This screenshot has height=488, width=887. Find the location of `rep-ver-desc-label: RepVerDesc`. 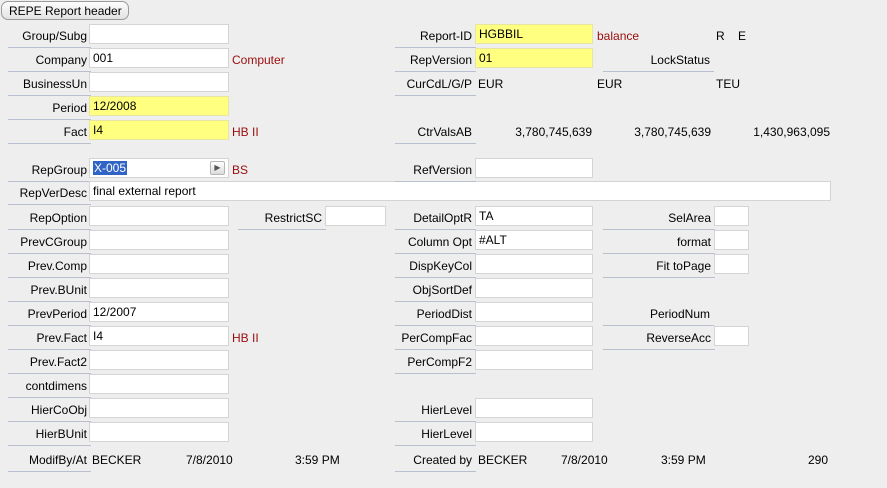

rep-ver-desc-label: RepVerDesc is located at coordinates (49, 194).